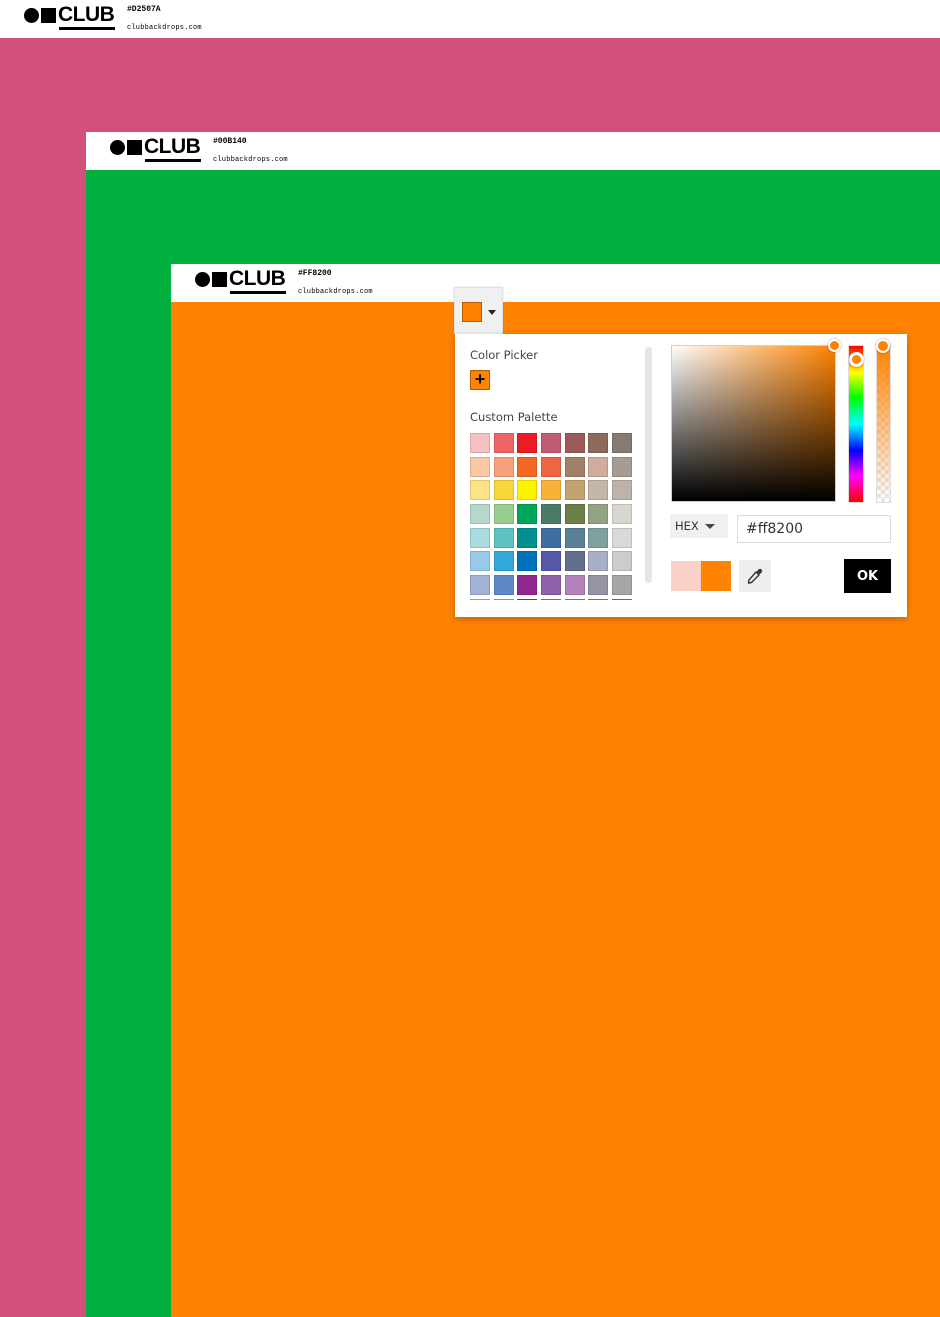  I want to click on eyedropper-icon, so click(755, 576).